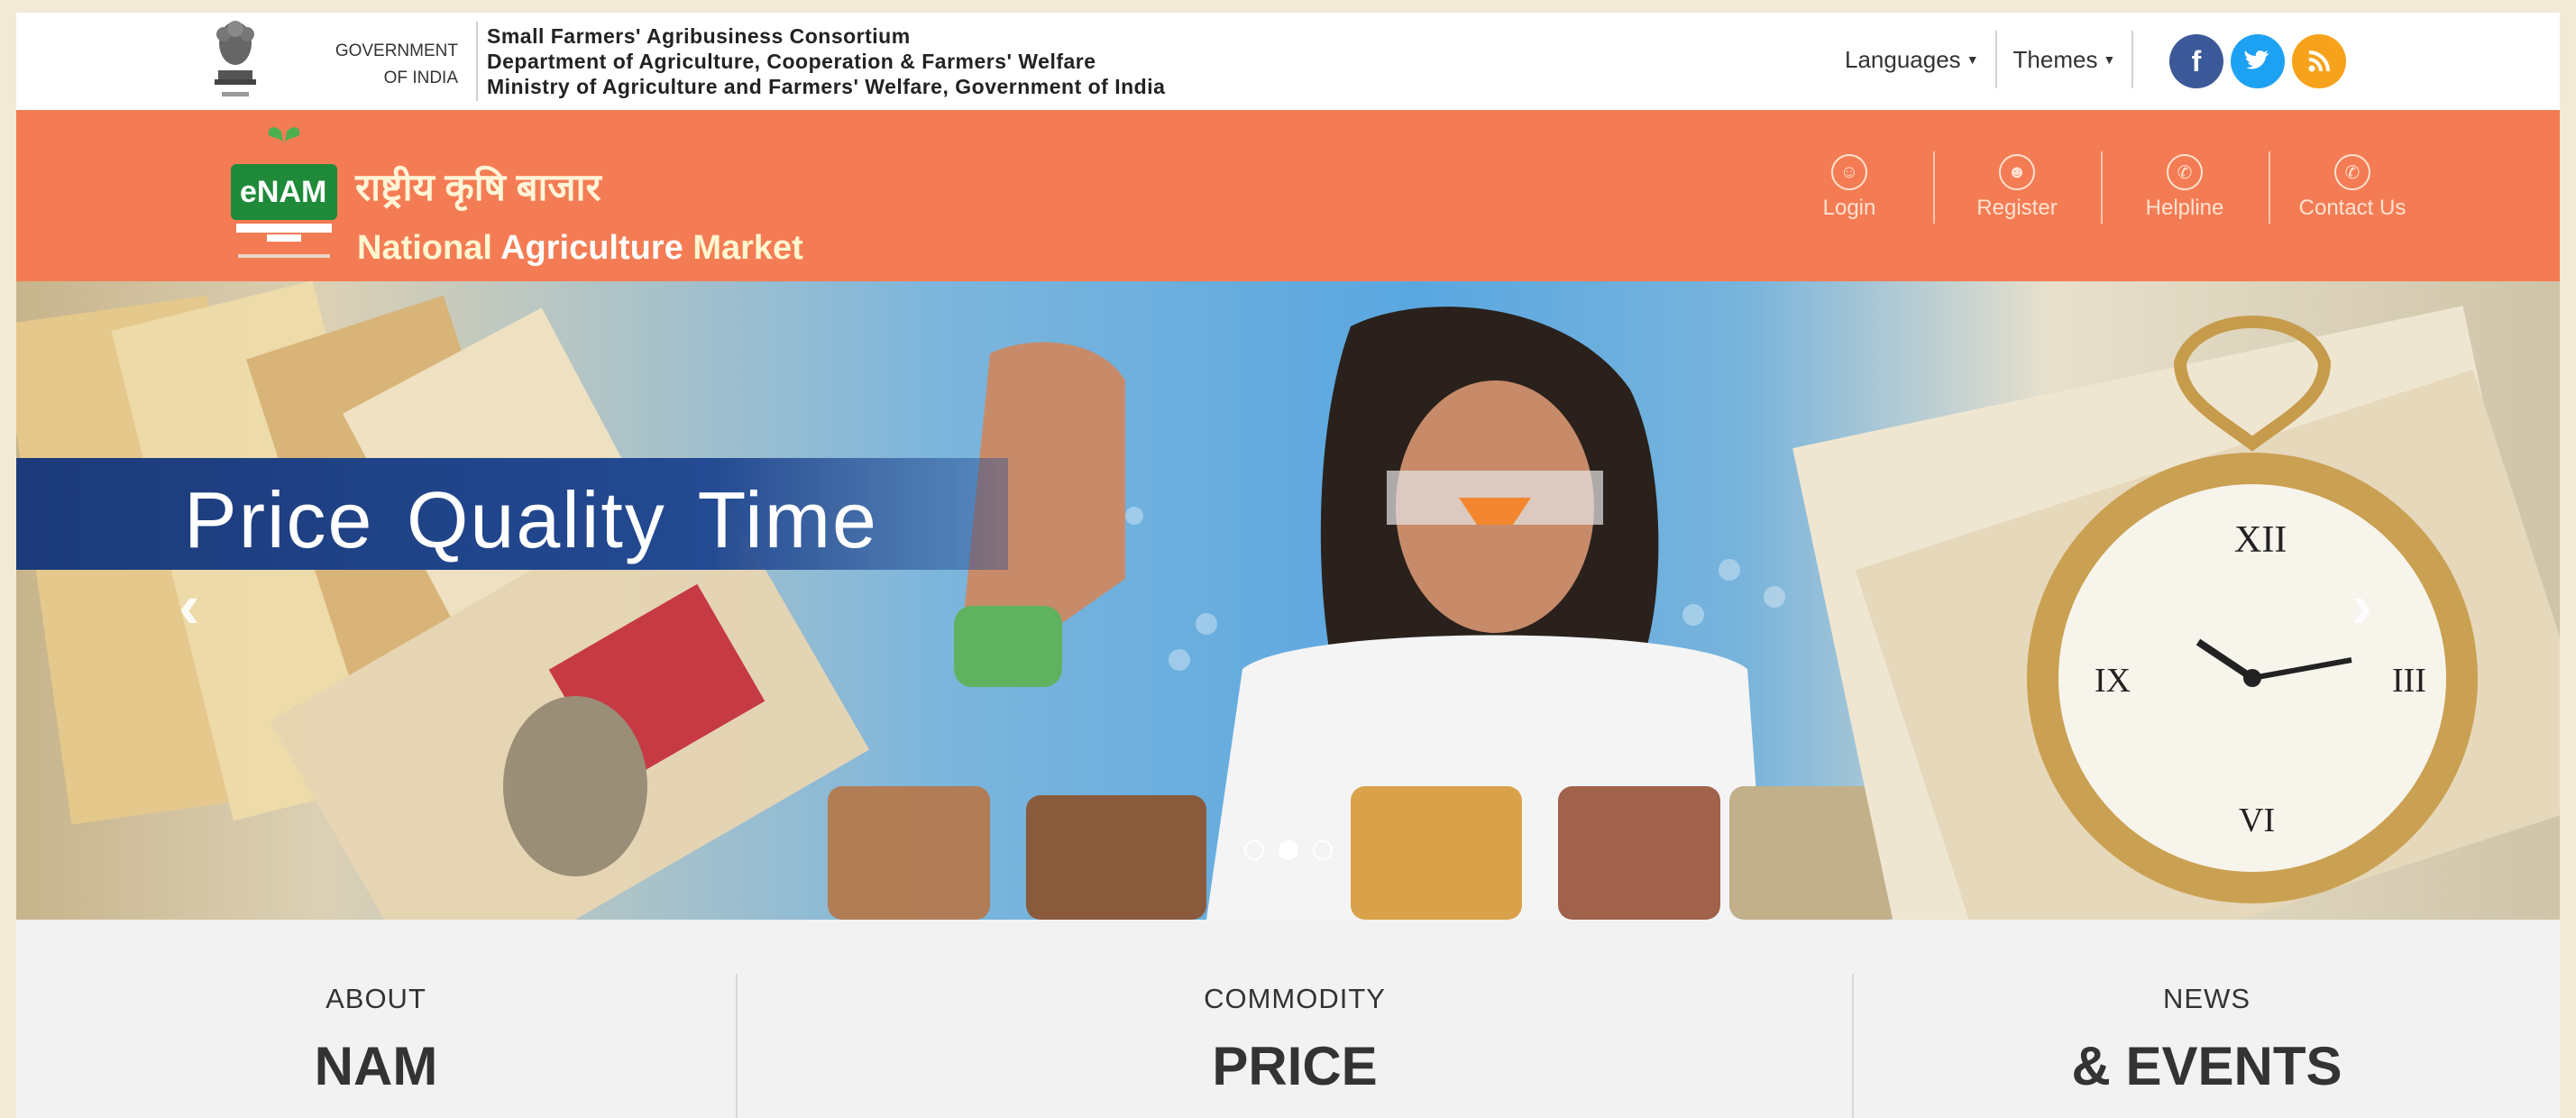 The image size is (2576, 1118). I want to click on tile-title: PRICE, so click(1295, 1066).